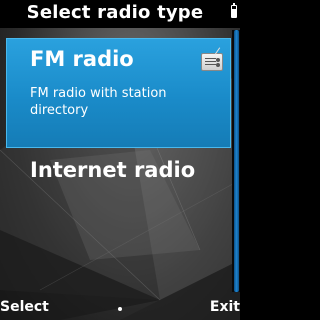 This screenshot has height=320, width=320. I want to click on title-bar: Select radio type, so click(120, 14).